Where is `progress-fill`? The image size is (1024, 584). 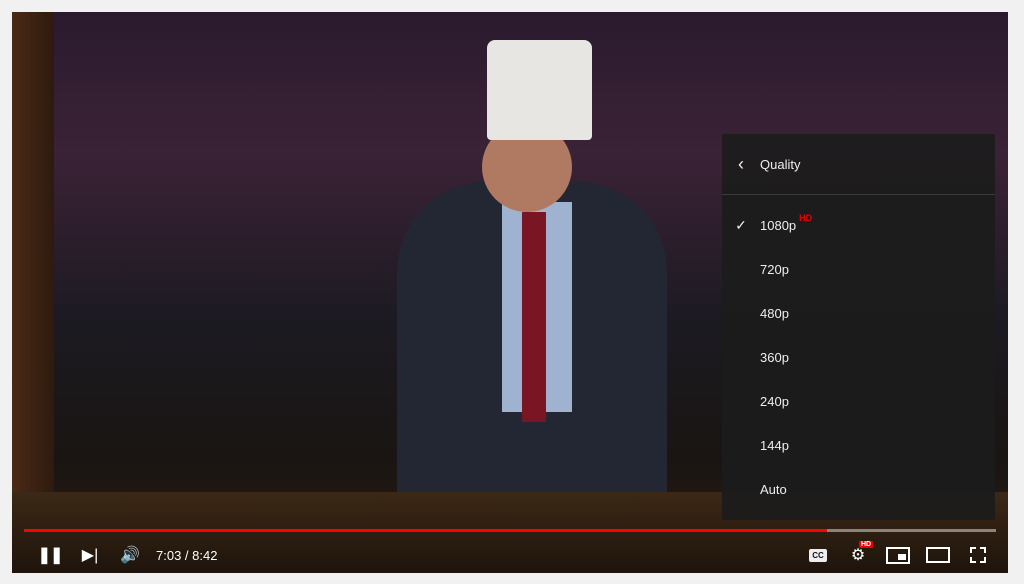
progress-fill is located at coordinates (425, 530).